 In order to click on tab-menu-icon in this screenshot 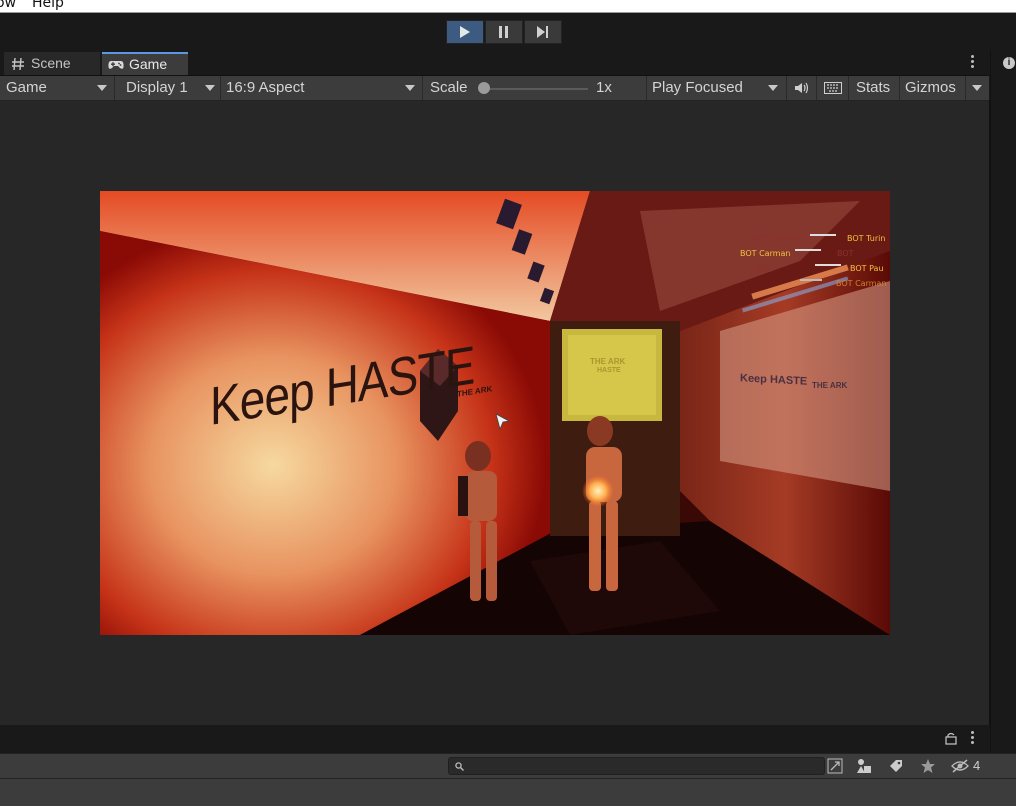, I will do `click(972, 62)`.